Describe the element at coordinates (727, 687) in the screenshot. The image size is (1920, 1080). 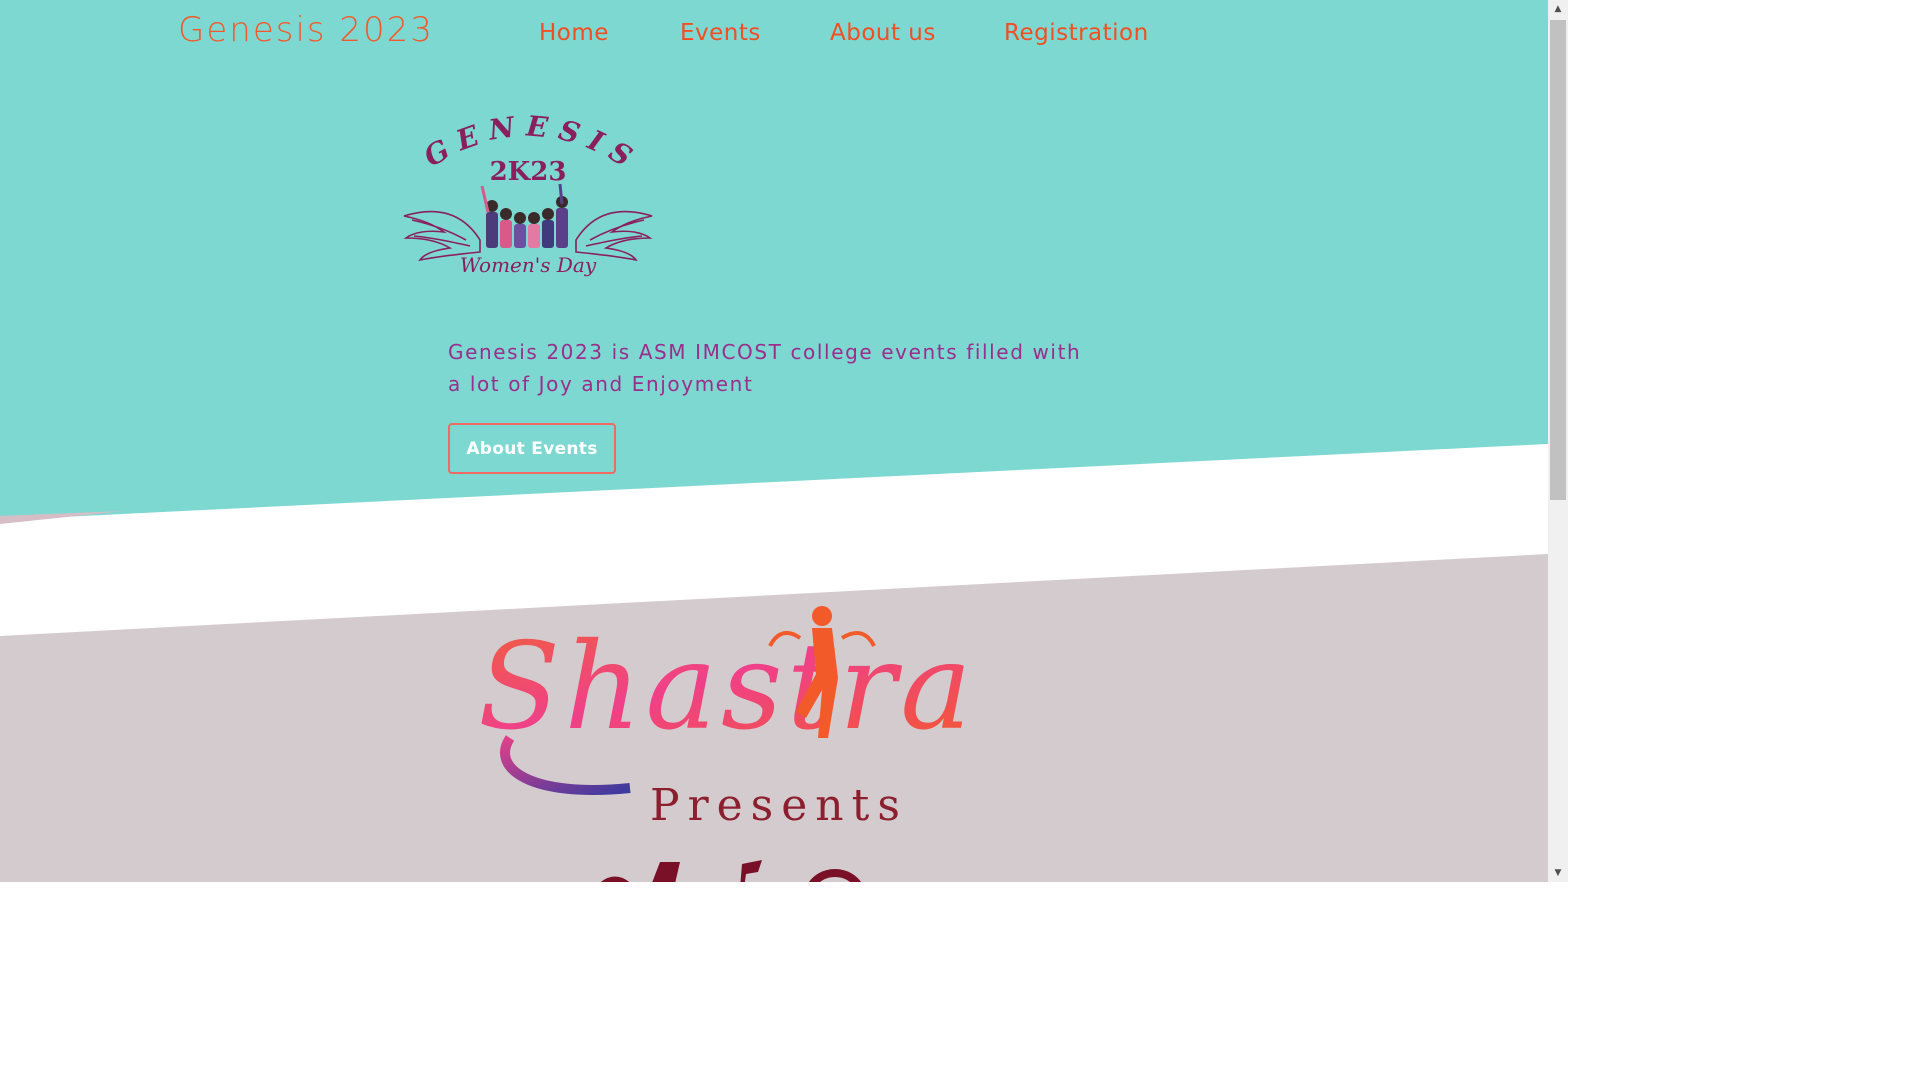
I see `shastra-title-text: Shastra` at that location.